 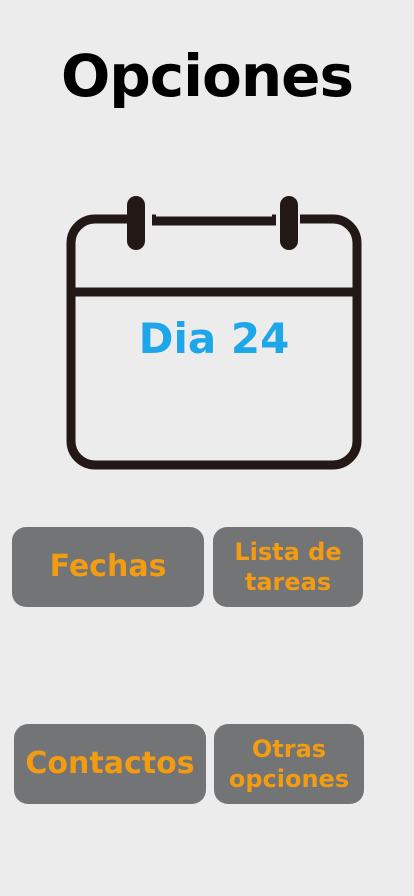 I want to click on lista-de-tareas-button-label: Lista de tareas, so click(x=288, y=567).